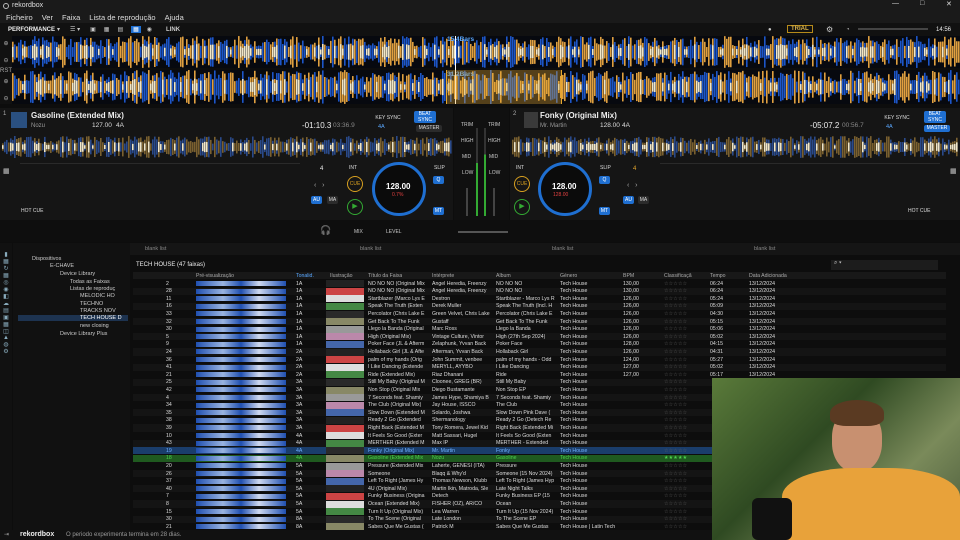 The width and height of the screenshot is (960, 540). I want to click on deck1-cue-button: CUE, so click(355, 184).